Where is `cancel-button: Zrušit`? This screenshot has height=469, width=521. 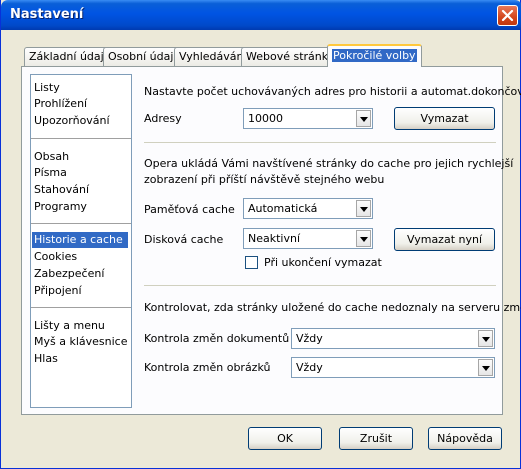
cancel-button: Zrušit is located at coordinates (376, 438).